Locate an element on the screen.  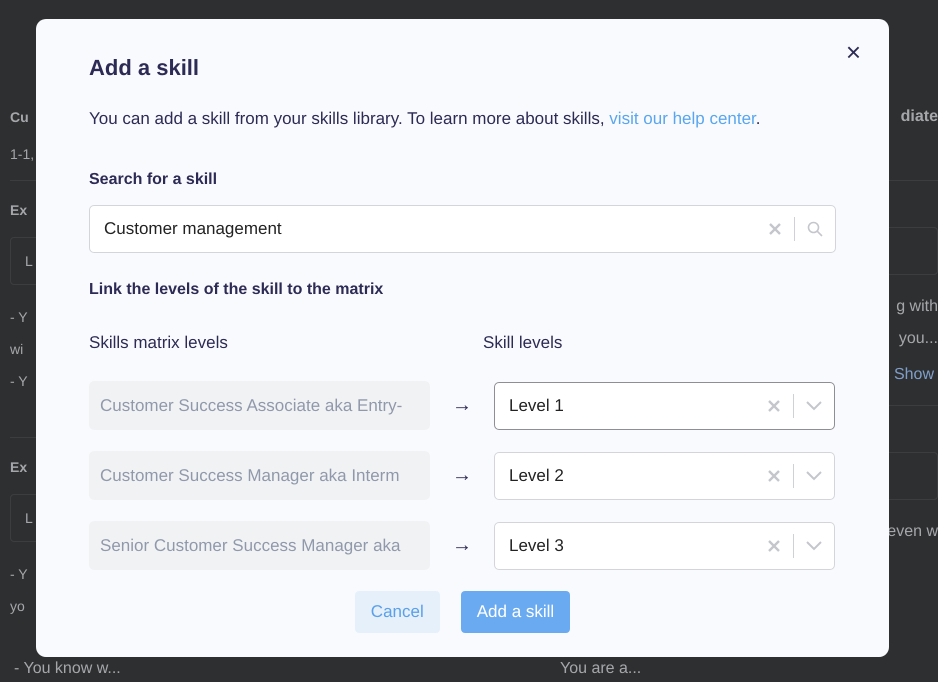
level-select: Level 1 is located at coordinates (664, 406).